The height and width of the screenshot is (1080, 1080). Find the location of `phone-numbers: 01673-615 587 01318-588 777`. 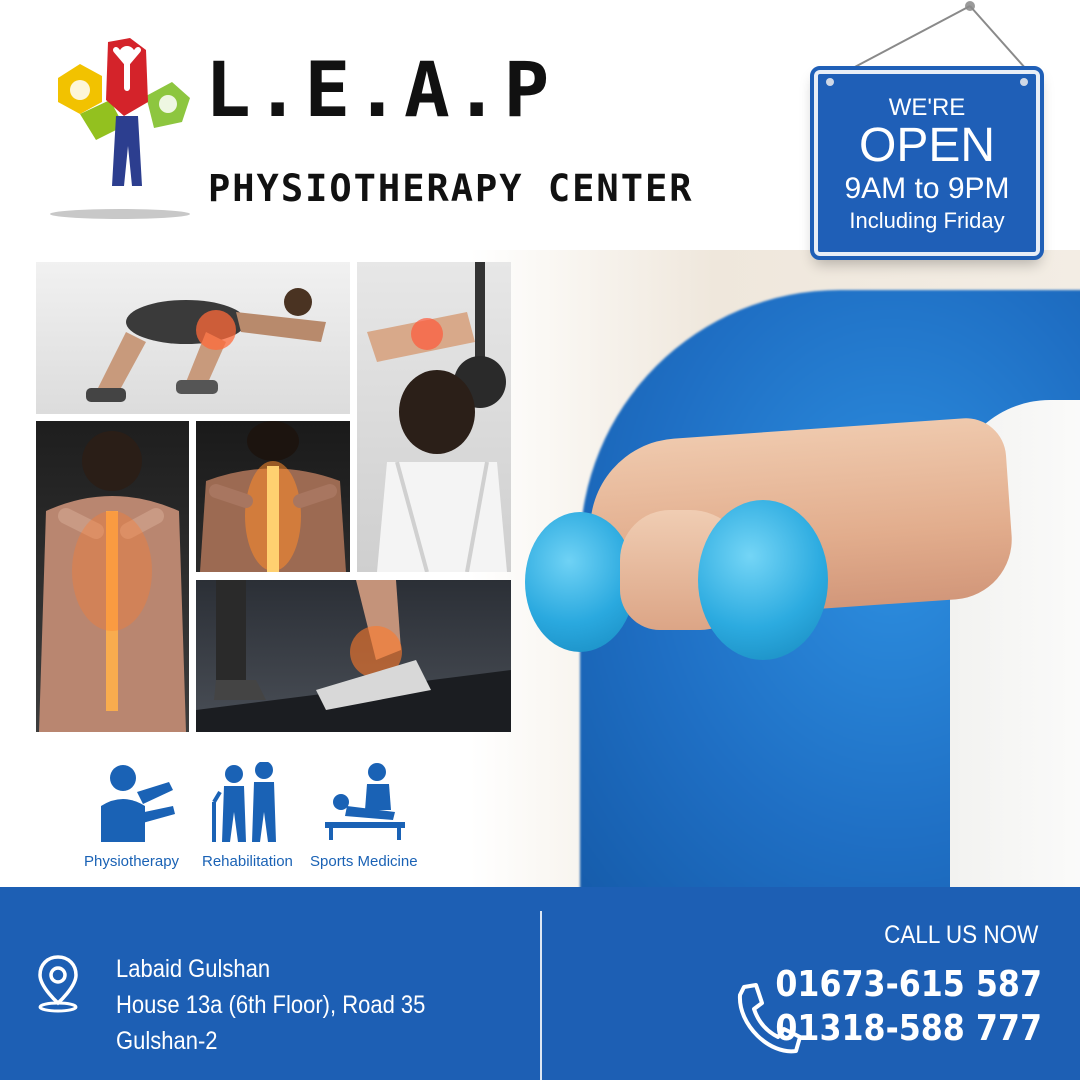

phone-numbers: 01673-615 587 01318-588 777 is located at coordinates (908, 1007).